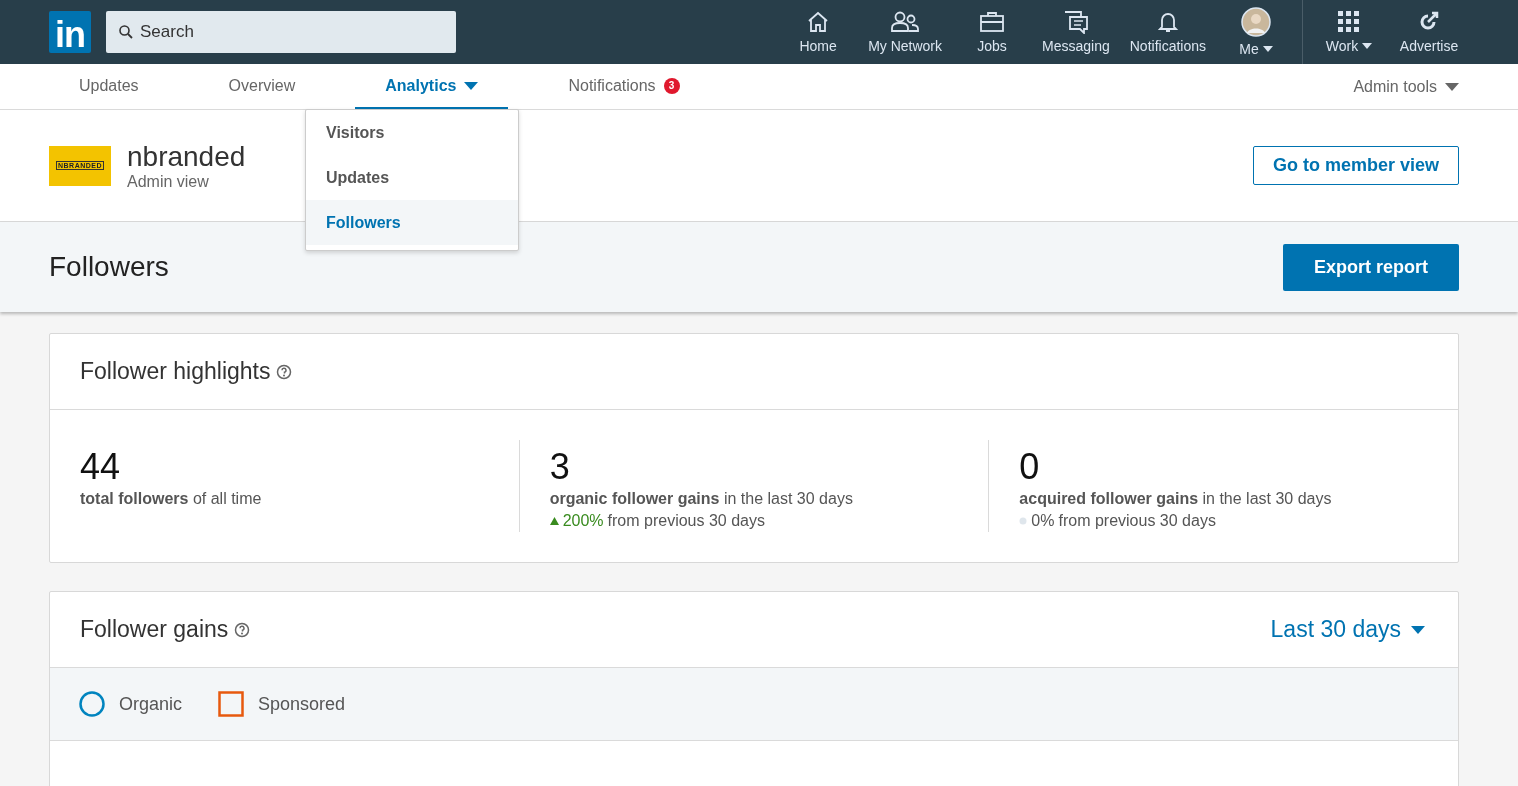 The width and height of the screenshot is (1518, 786). I want to click on nav-item: Jobs, so click(992, 32).